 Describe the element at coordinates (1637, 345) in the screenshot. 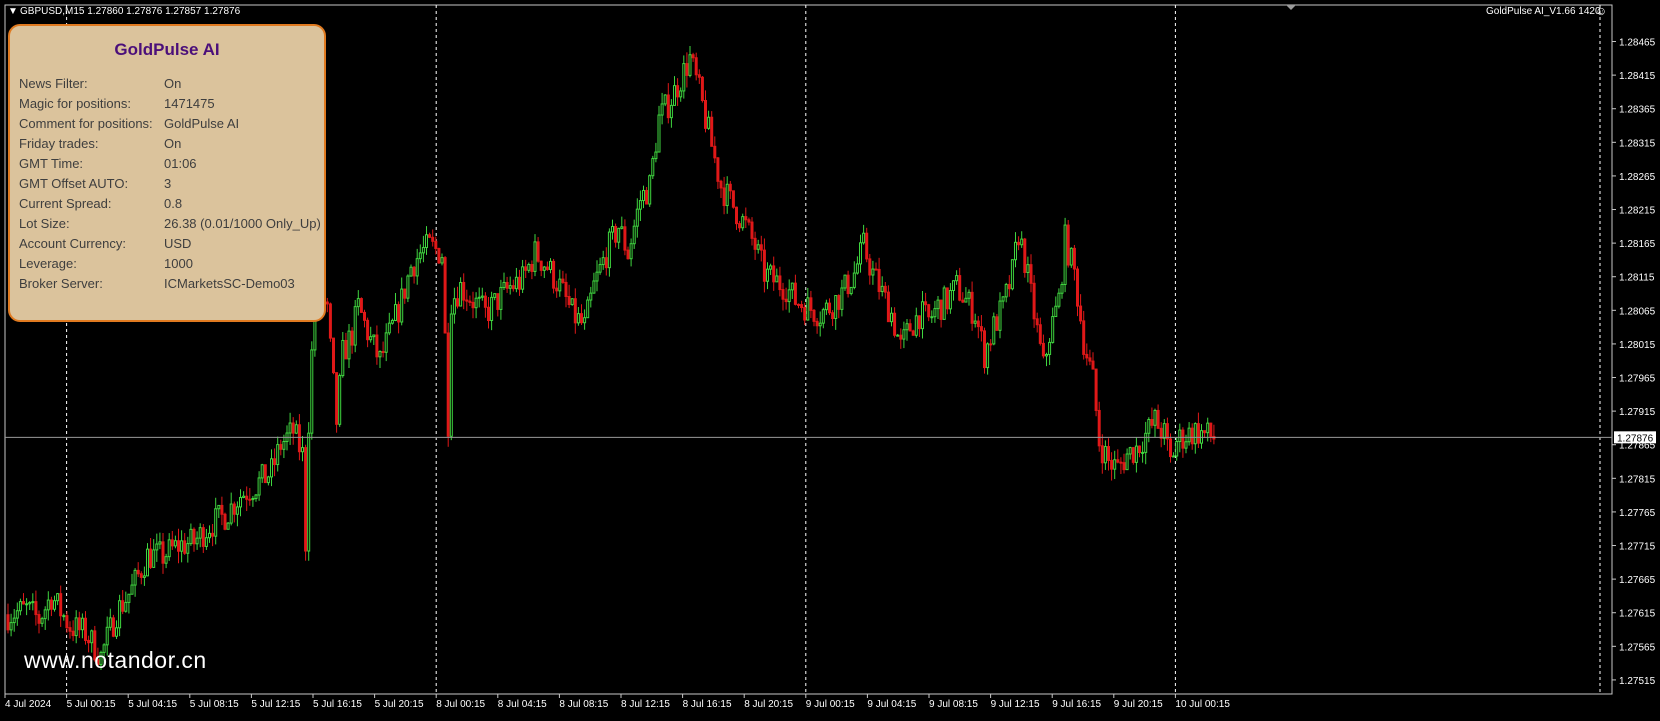

I see `y-tick-label: 1.28015` at that location.